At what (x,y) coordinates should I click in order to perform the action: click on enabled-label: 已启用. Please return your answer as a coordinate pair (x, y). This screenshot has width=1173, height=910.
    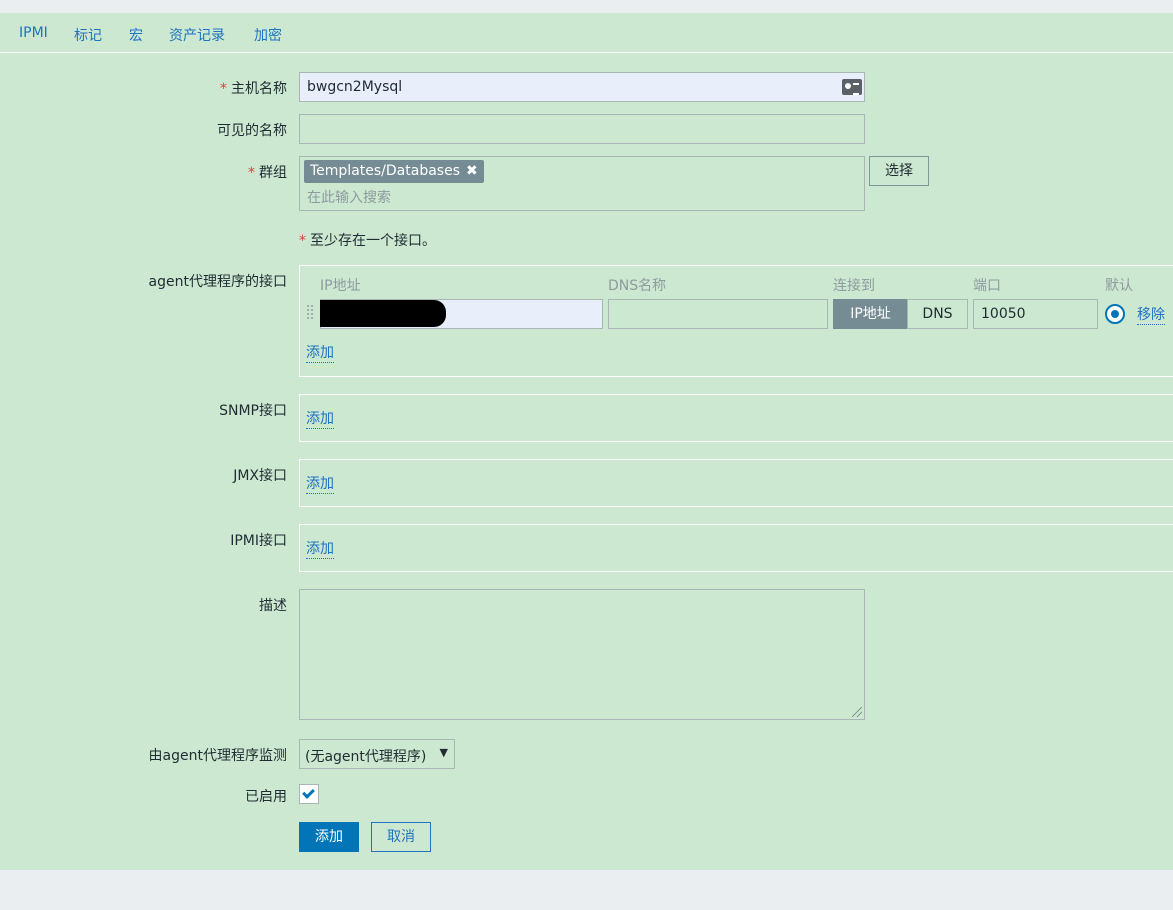
    Looking at the image, I should click on (266, 797).